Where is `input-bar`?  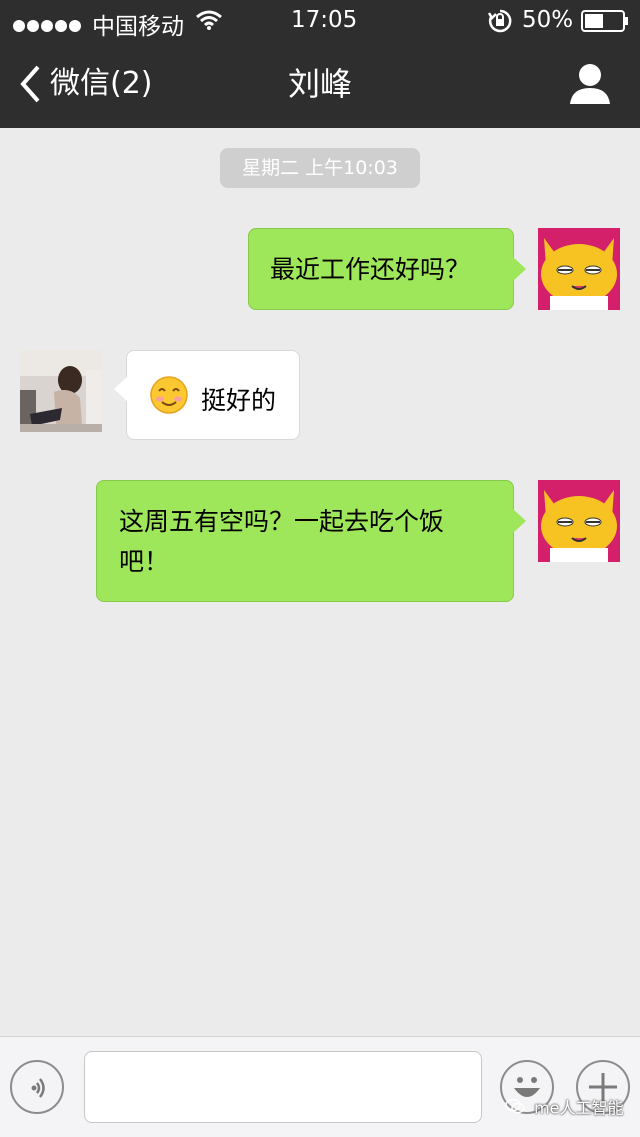 input-bar is located at coordinates (320, 1086).